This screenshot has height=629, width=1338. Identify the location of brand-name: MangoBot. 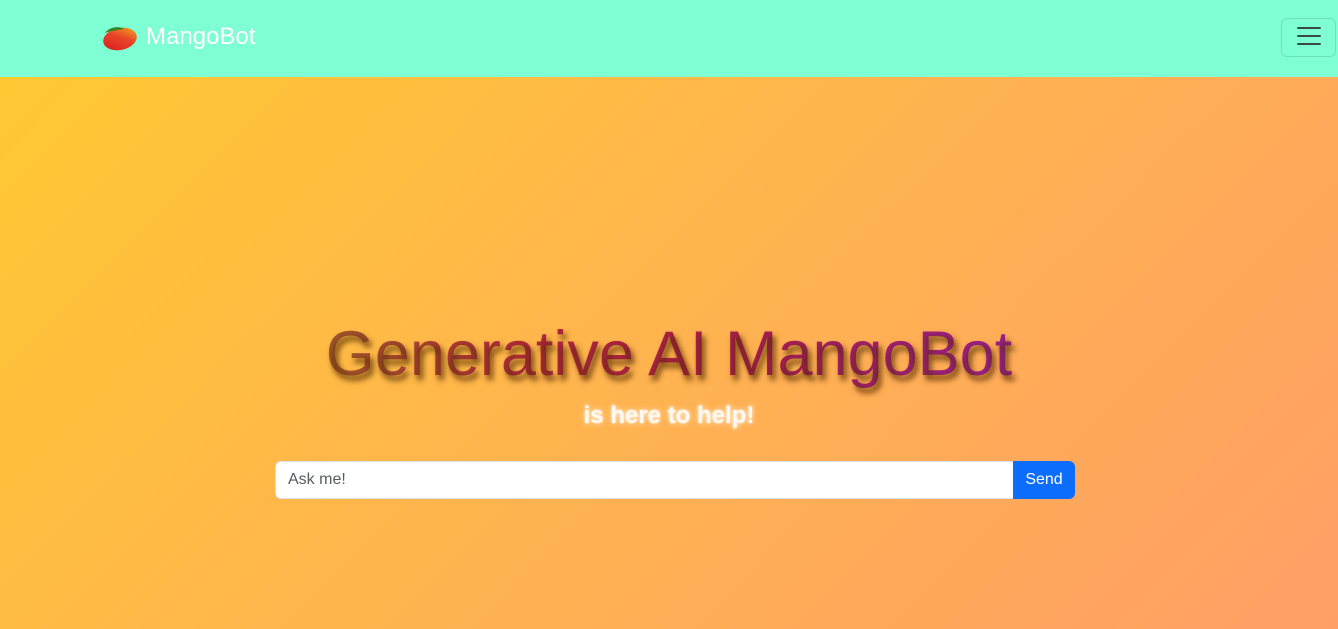
(201, 36).